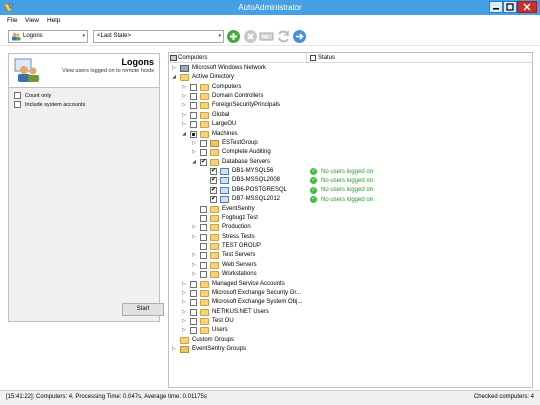  I want to click on column-header-status: Status, so click(326, 58).